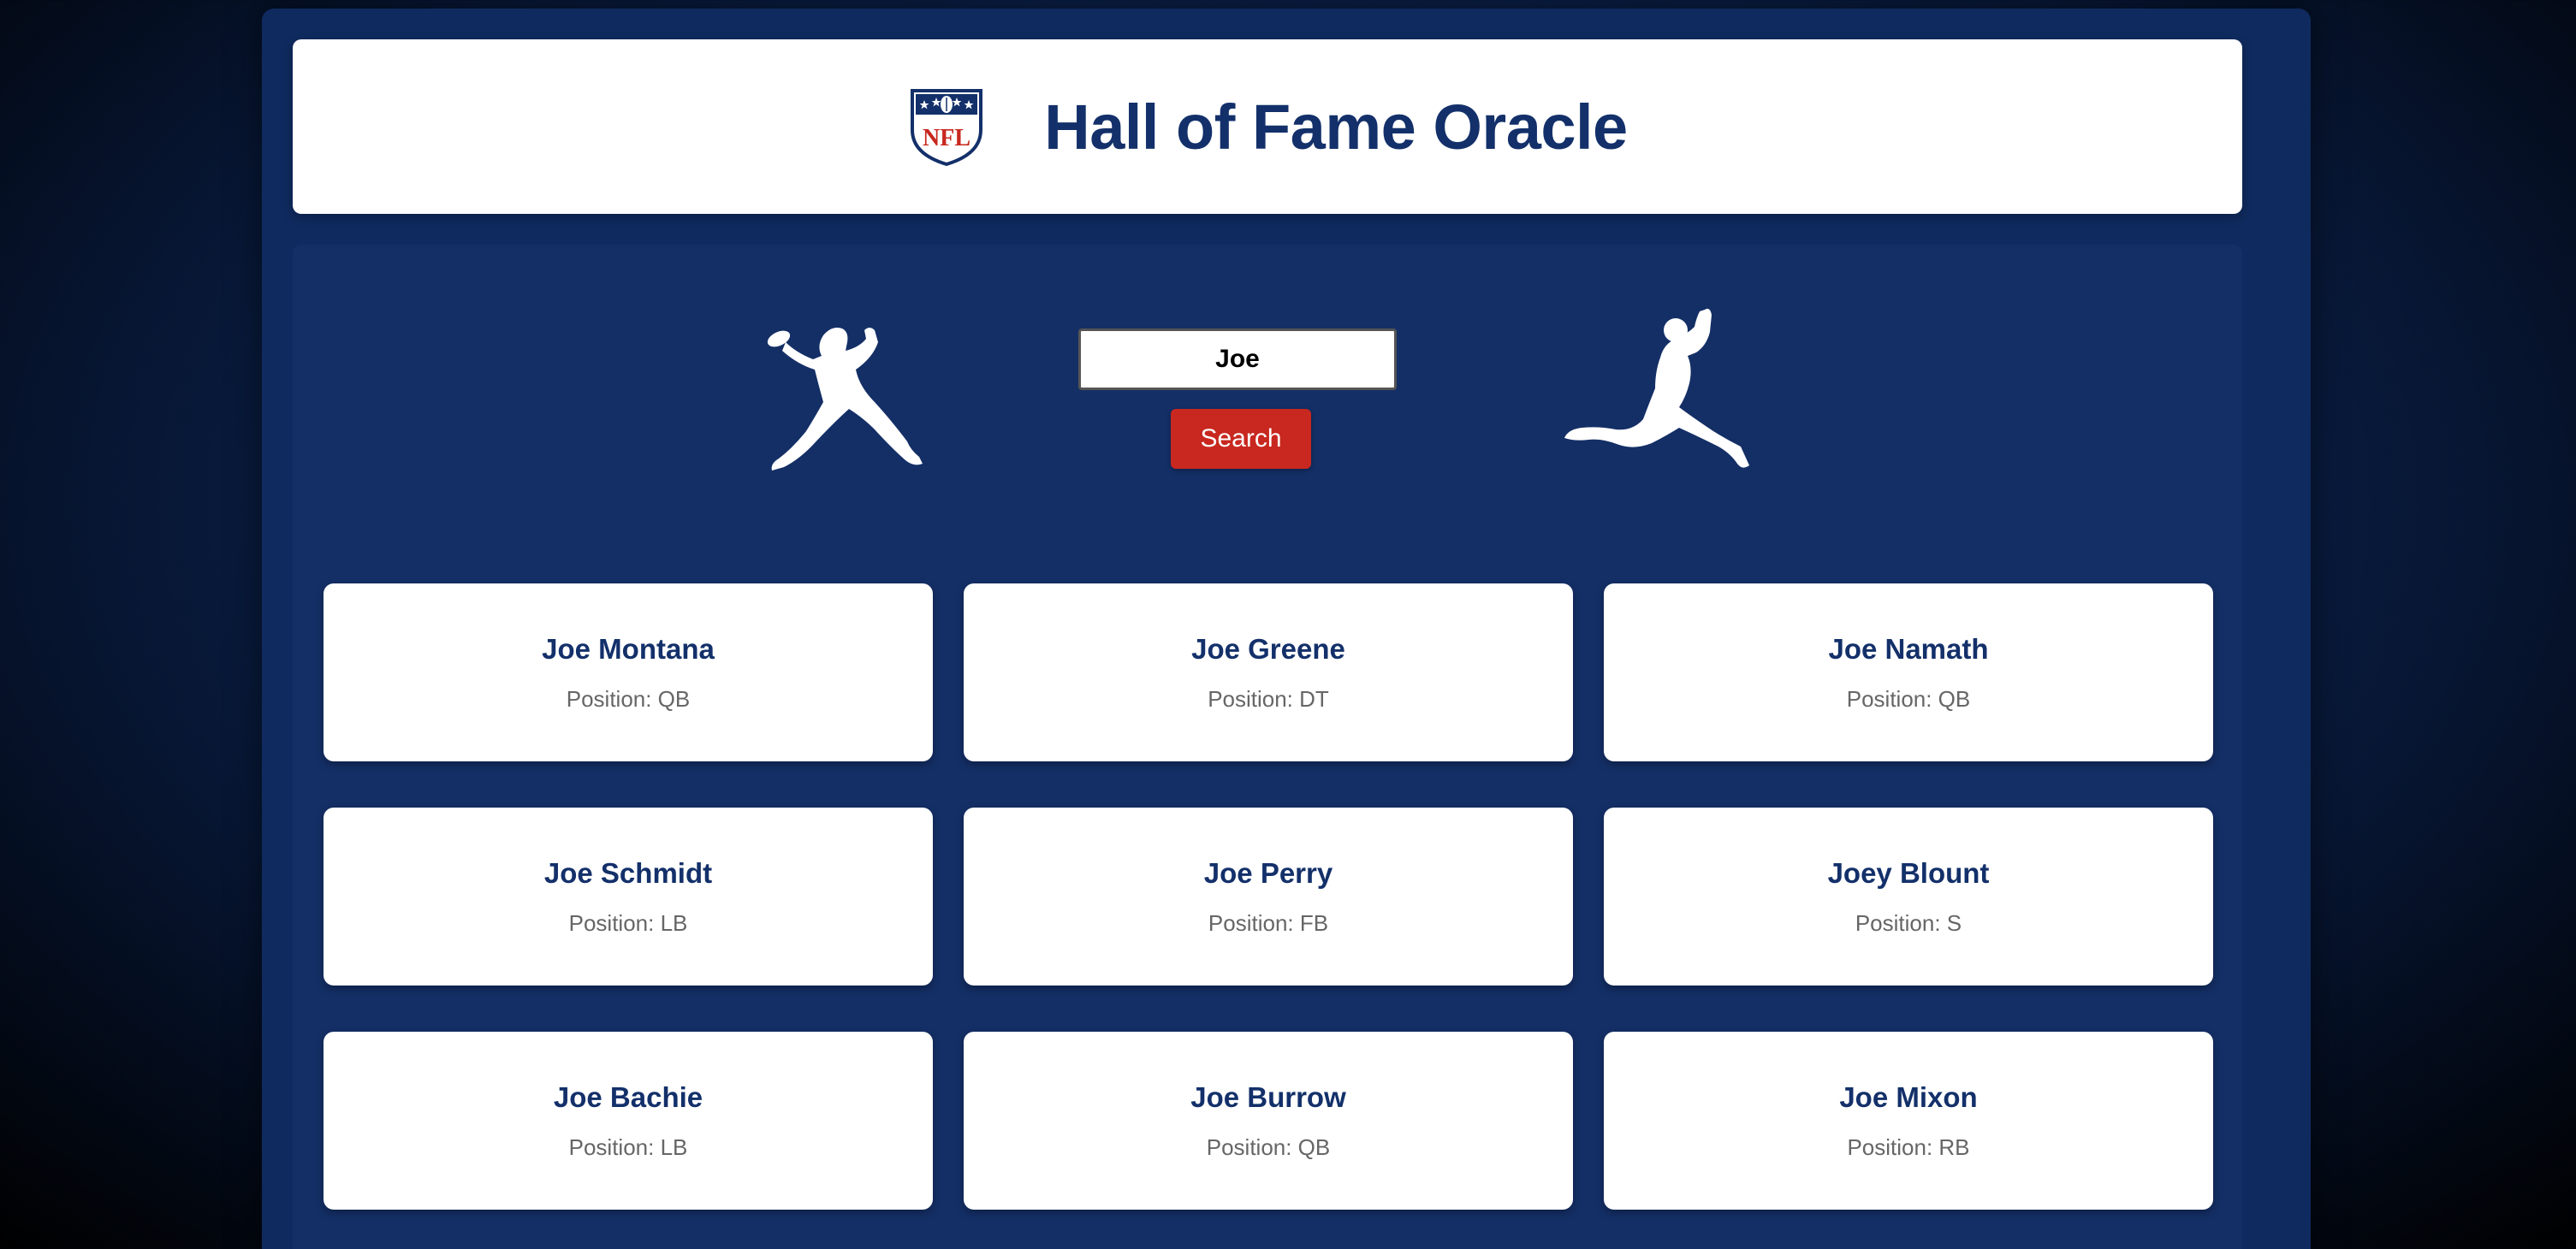 This screenshot has height=1249, width=2576. I want to click on player-position: Position: RB, so click(1908, 1147).